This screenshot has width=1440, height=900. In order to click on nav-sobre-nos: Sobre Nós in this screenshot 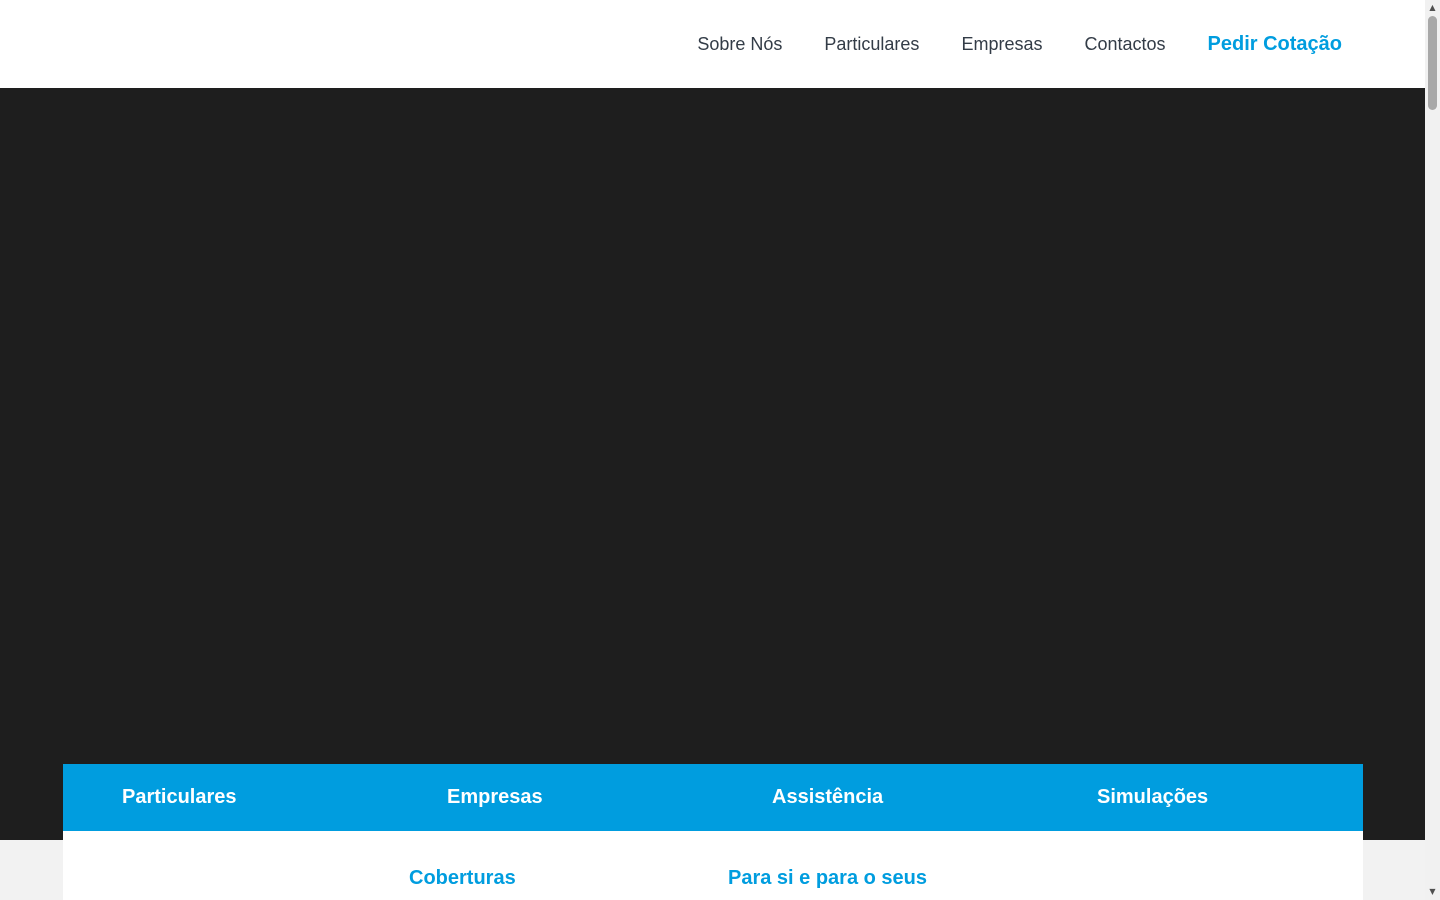, I will do `click(739, 44)`.